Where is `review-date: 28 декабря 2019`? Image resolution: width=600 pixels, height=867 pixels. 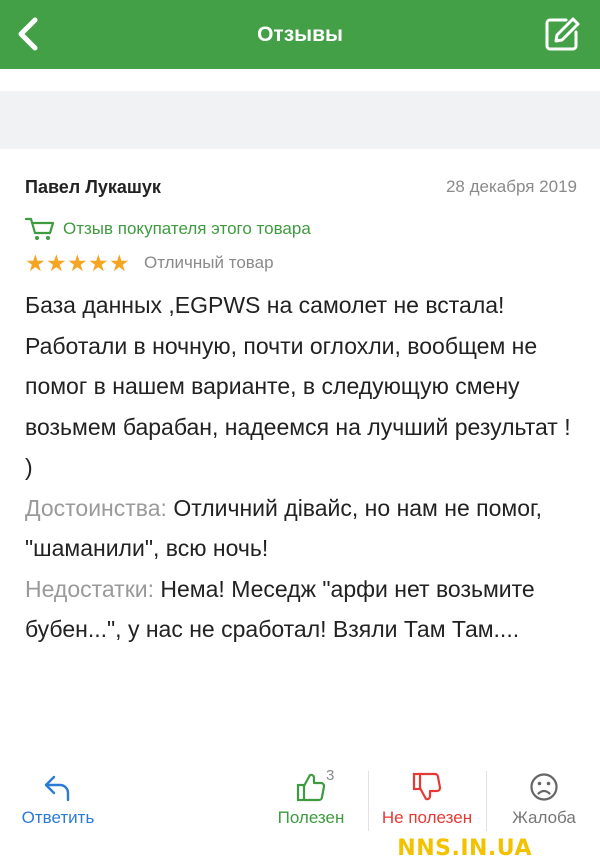 review-date: 28 декабря 2019 is located at coordinates (511, 186).